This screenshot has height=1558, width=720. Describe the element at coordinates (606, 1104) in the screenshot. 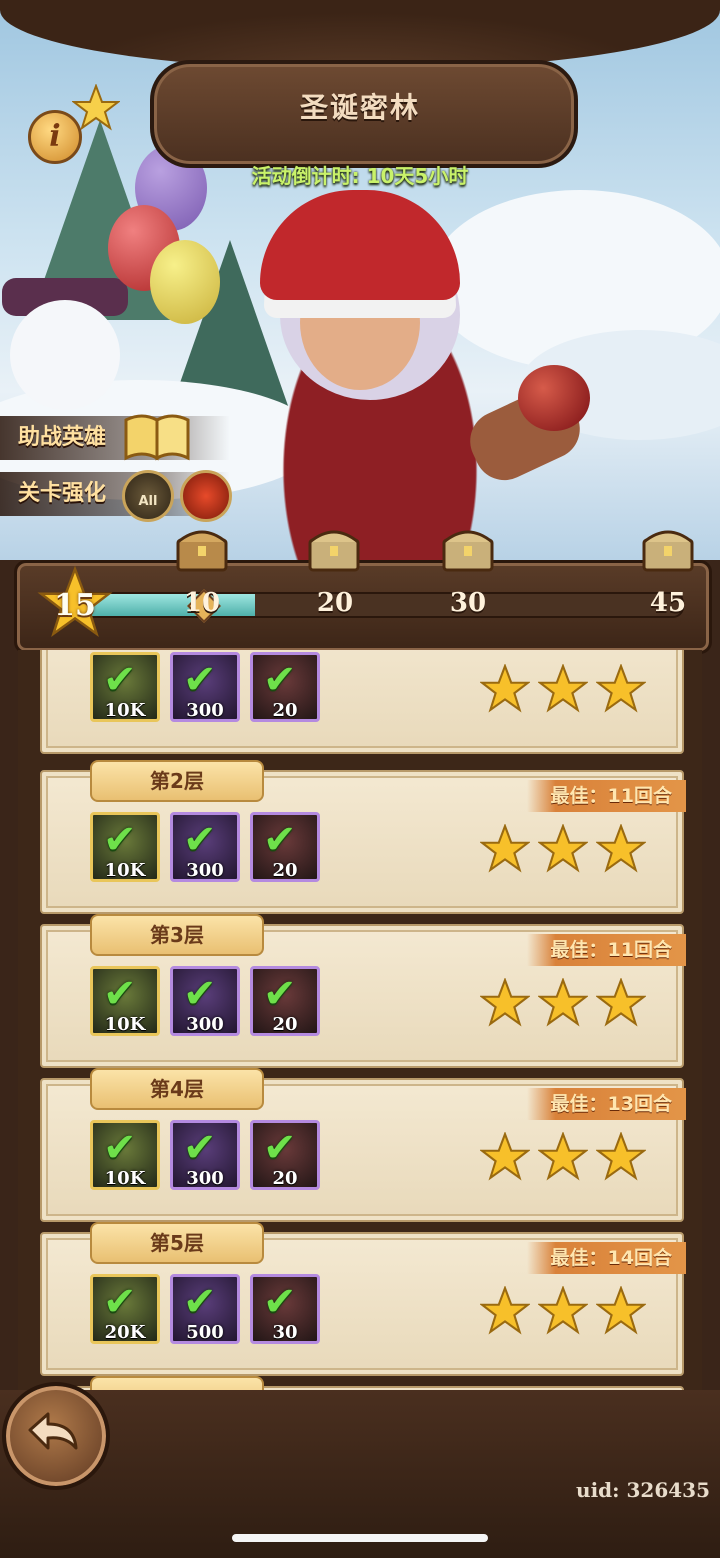

I see `best-rounds-badge: 最佳：13回合` at that location.